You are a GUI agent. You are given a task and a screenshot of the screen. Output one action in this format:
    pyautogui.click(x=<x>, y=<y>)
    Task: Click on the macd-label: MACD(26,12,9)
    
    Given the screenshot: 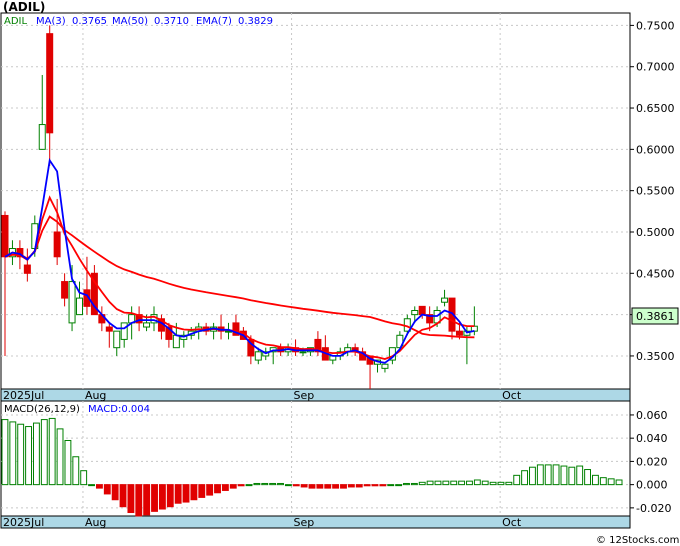 What is the action you would take?
    pyautogui.click(x=42, y=409)
    